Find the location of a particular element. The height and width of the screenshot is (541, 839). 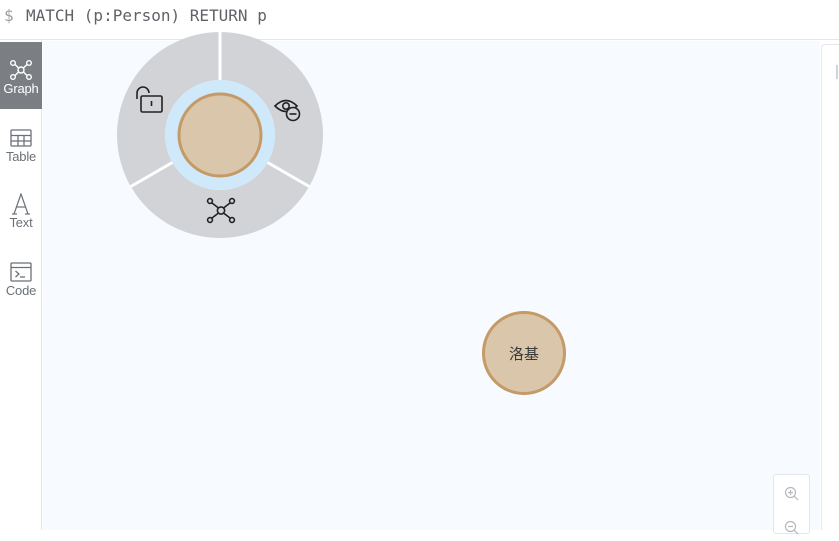

zoom-out-icon is located at coordinates (791, 527).